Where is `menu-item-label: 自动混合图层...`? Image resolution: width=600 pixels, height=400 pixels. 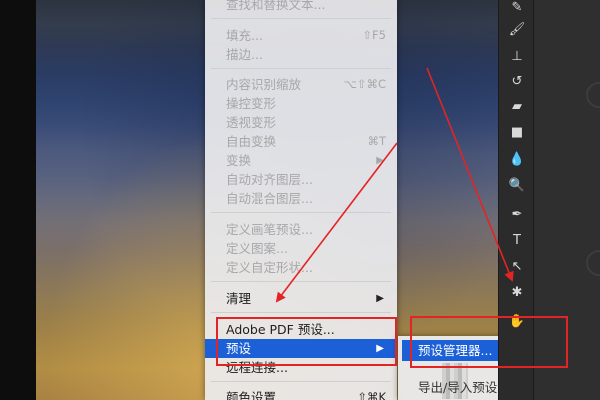
menu-item-label: 自动混合图层... is located at coordinates (269, 198).